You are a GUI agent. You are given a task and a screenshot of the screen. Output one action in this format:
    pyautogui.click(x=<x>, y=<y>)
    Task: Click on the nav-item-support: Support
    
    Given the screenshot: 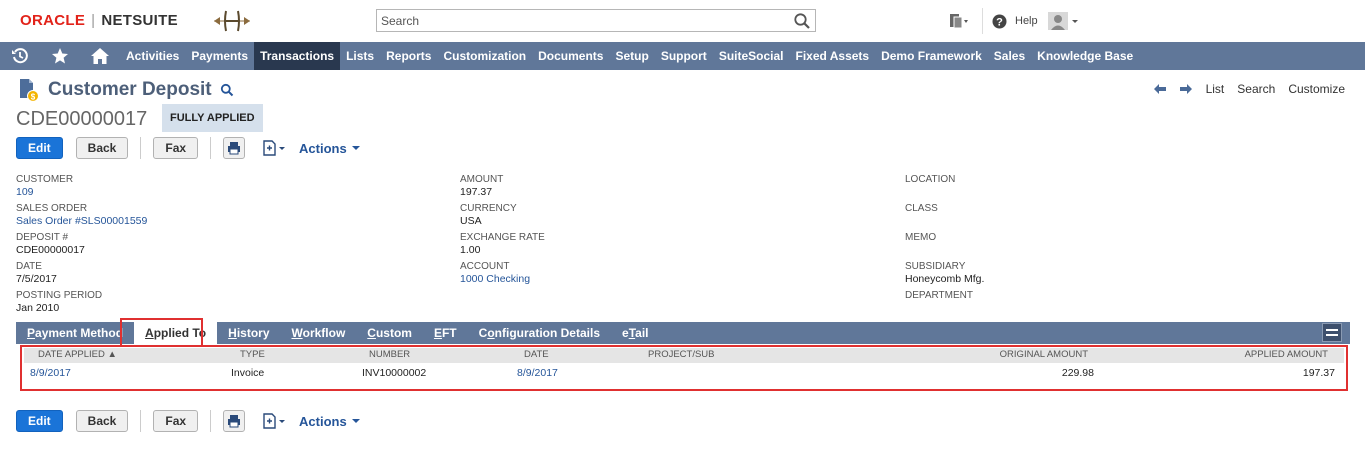 What is the action you would take?
    pyautogui.click(x=684, y=56)
    